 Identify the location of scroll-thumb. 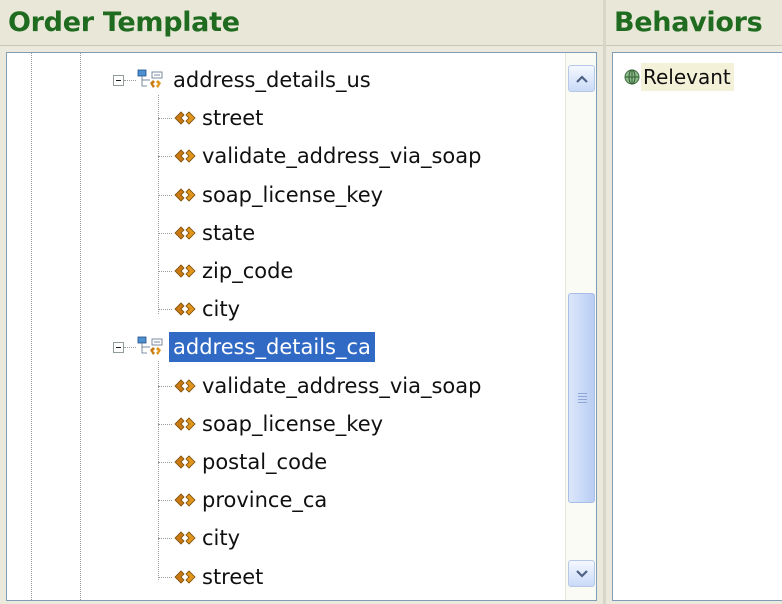
(581, 398).